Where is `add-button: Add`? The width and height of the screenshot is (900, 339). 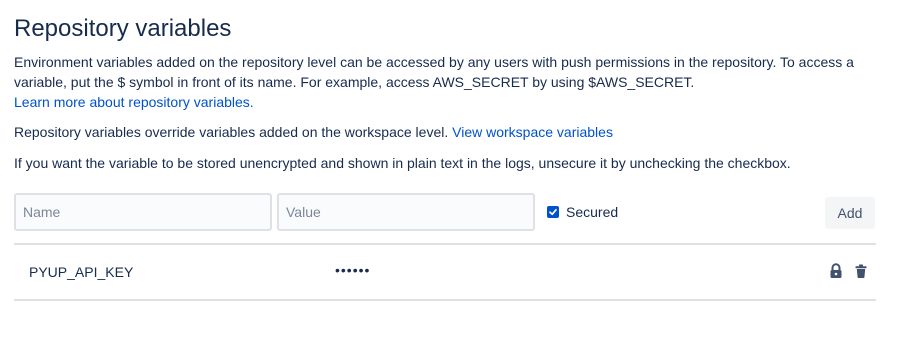 add-button: Add is located at coordinates (850, 213).